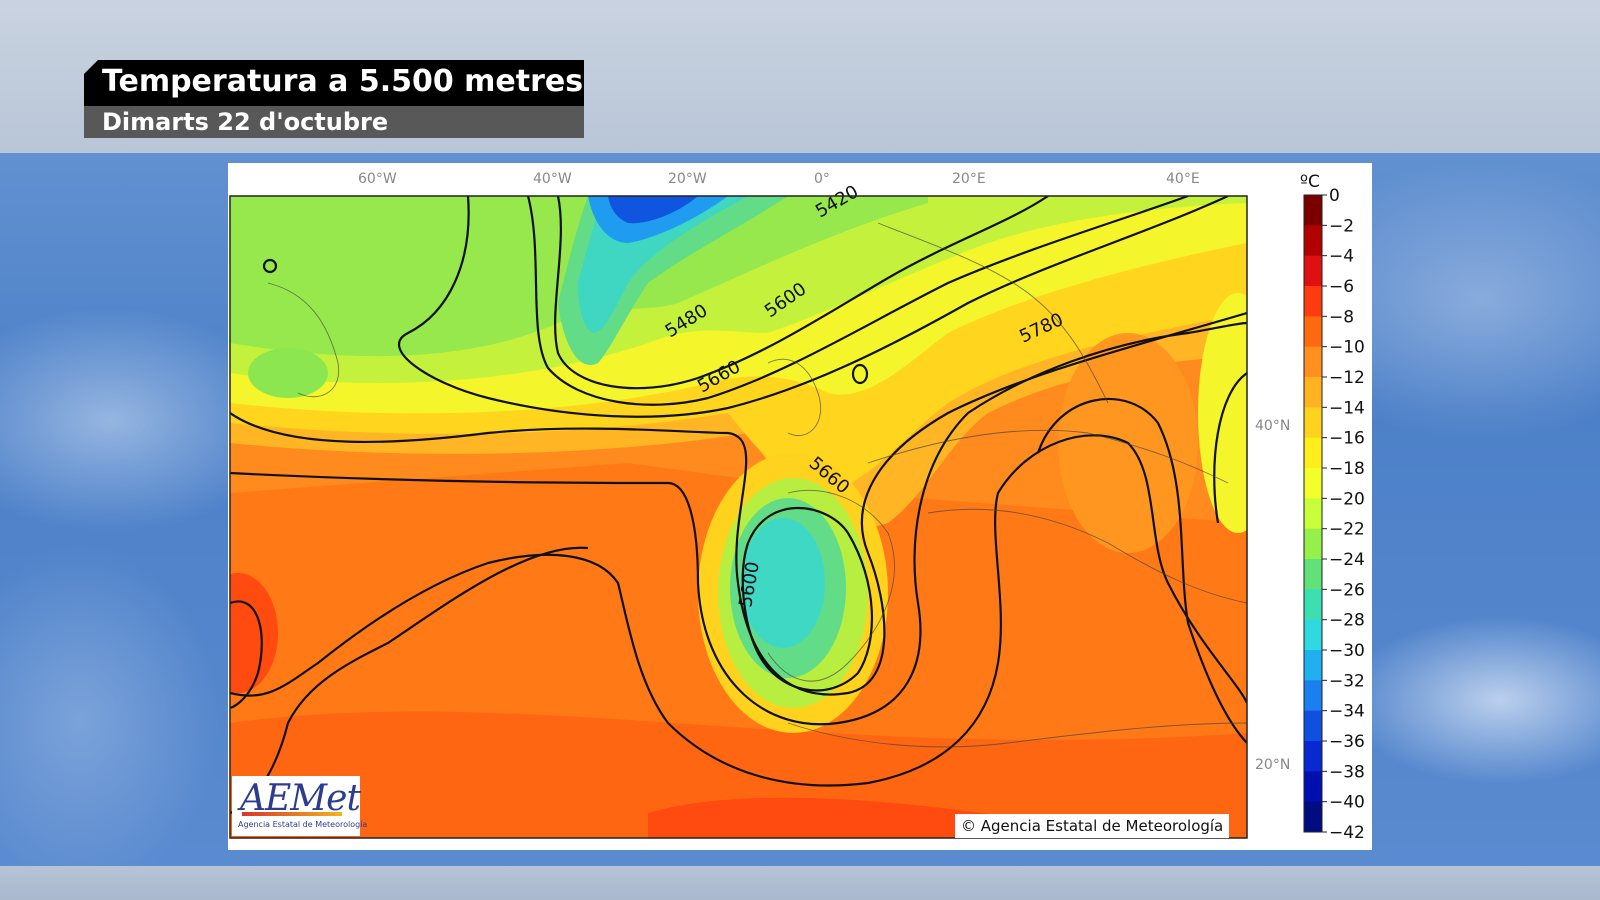 Image resolution: width=1600 pixels, height=900 pixels. I want to click on colorbar-unit: ºC, so click(1310, 182).